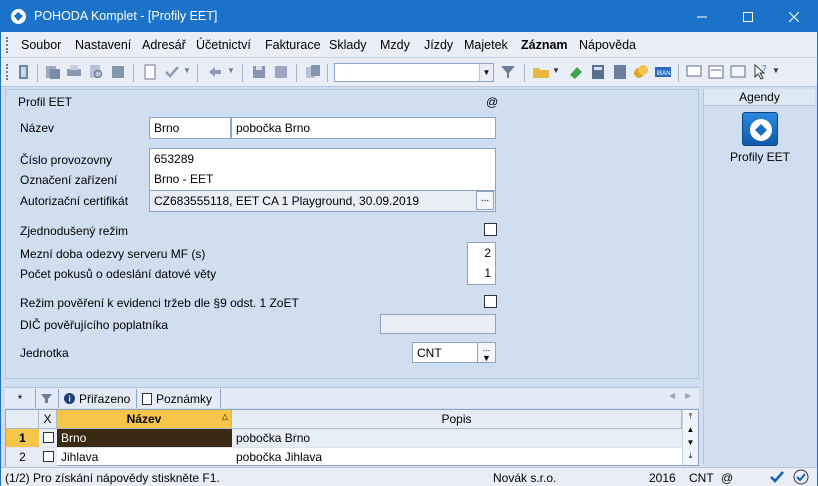  What do you see at coordinates (24, 72) in the screenshot?
I see `door-icon` at bounding box center [24, 72].